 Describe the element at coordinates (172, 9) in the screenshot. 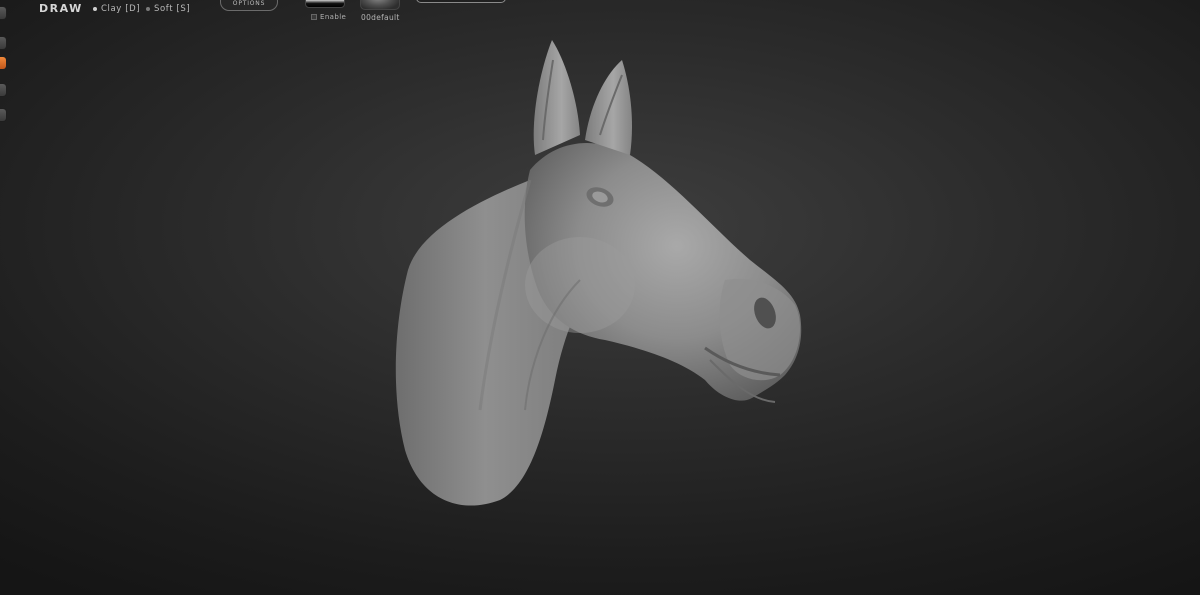

I see `mode-soft-label: Soft [S]` at that location.